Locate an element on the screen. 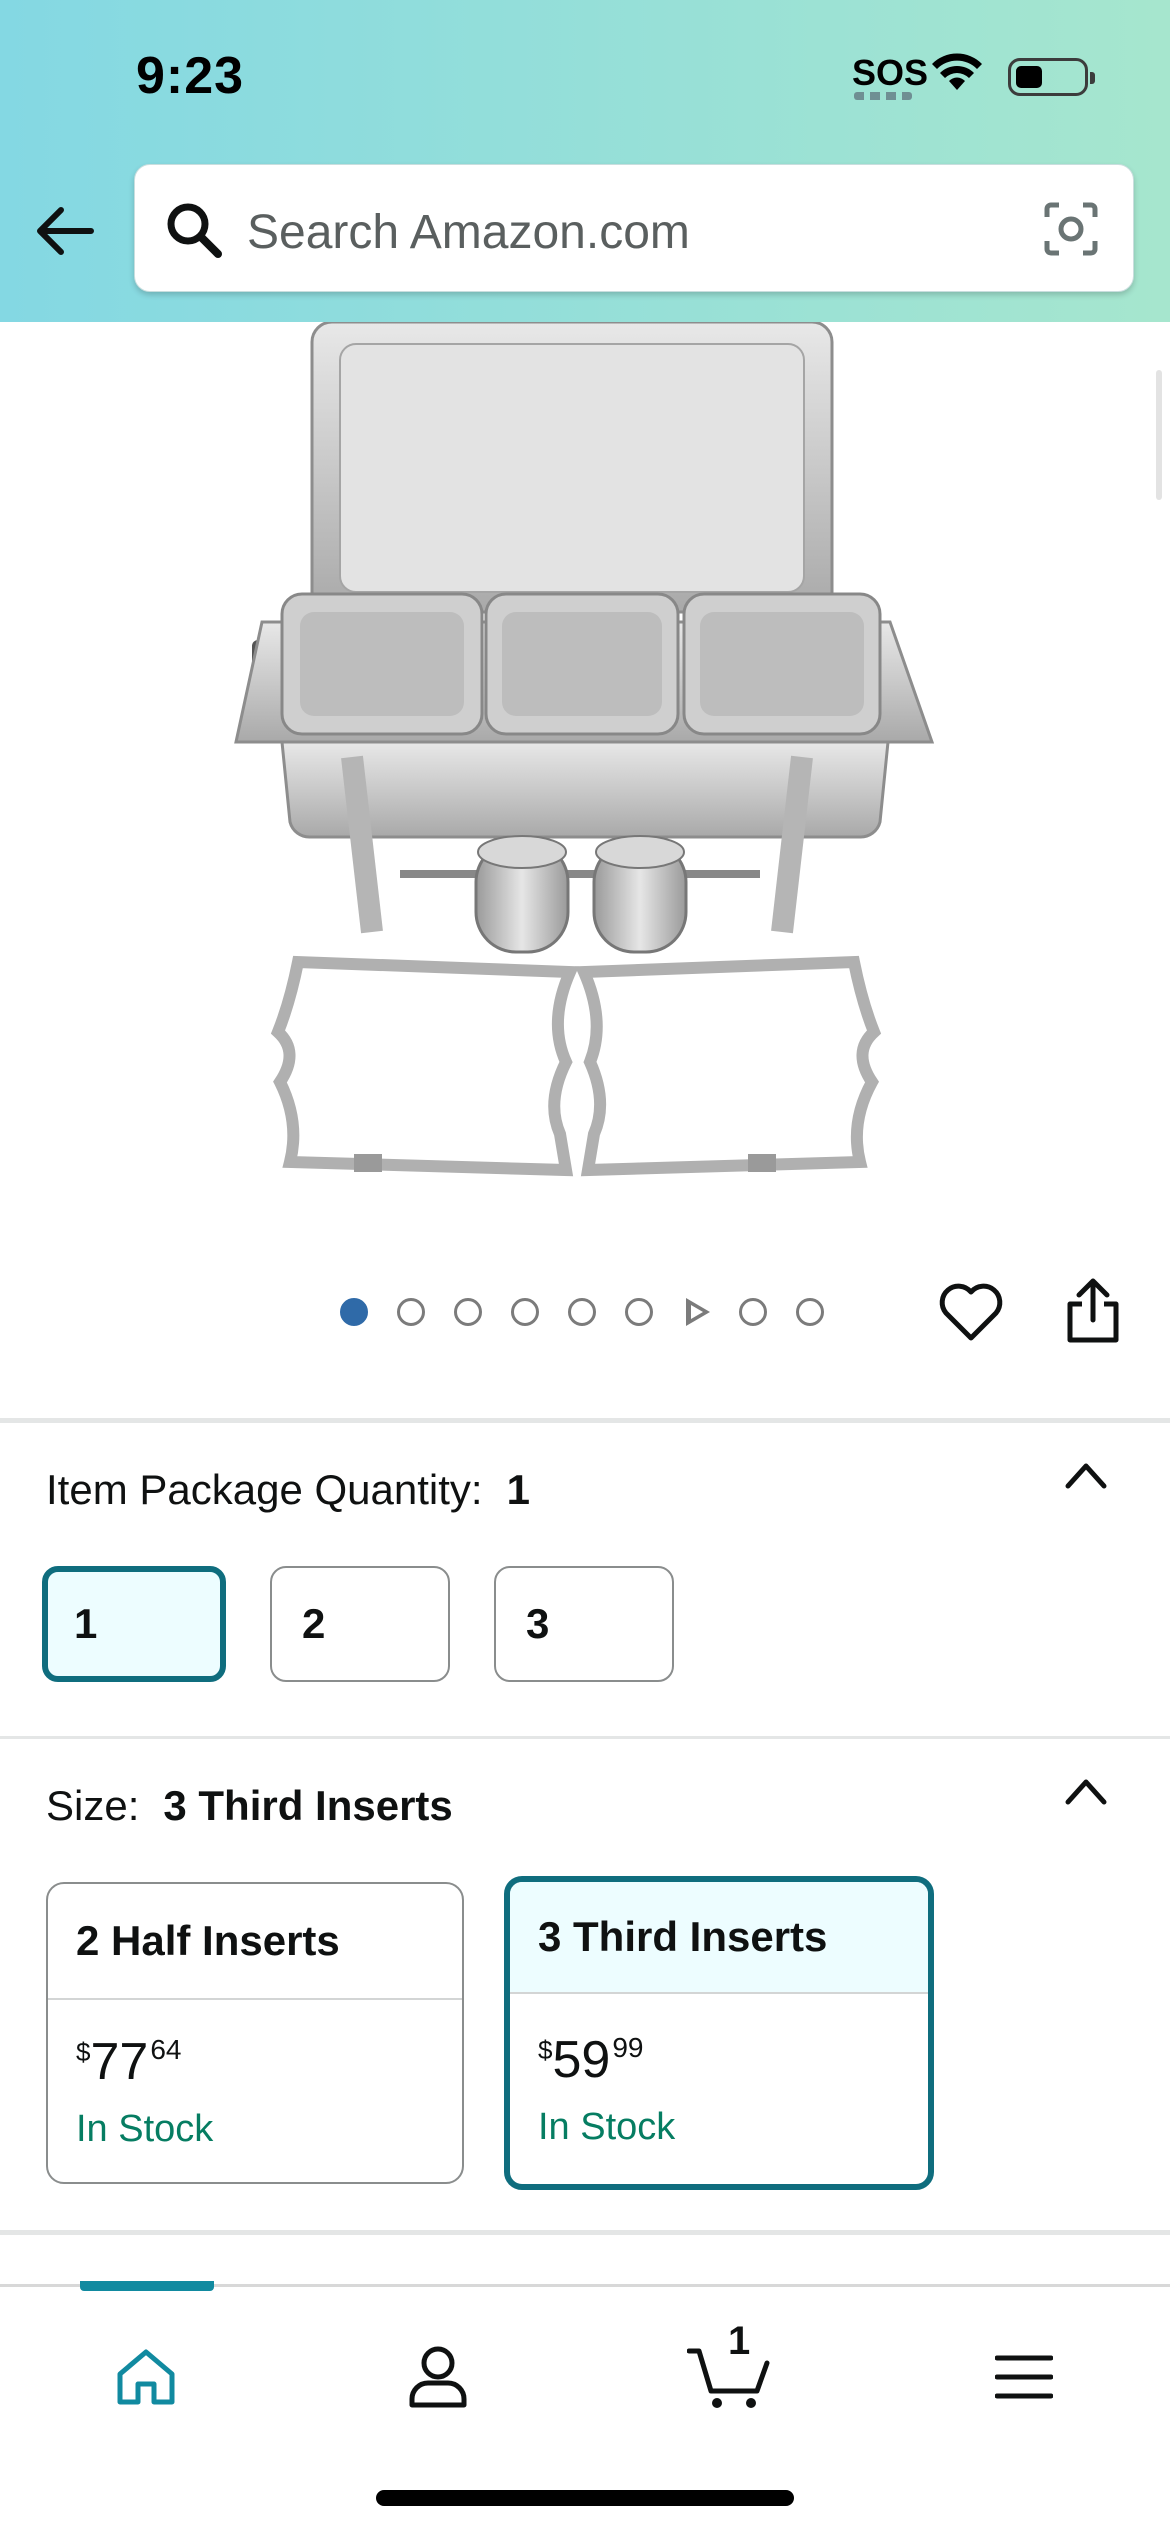  size-selected-value: 3 Third Inserts is located at coordinates (308, 1805).